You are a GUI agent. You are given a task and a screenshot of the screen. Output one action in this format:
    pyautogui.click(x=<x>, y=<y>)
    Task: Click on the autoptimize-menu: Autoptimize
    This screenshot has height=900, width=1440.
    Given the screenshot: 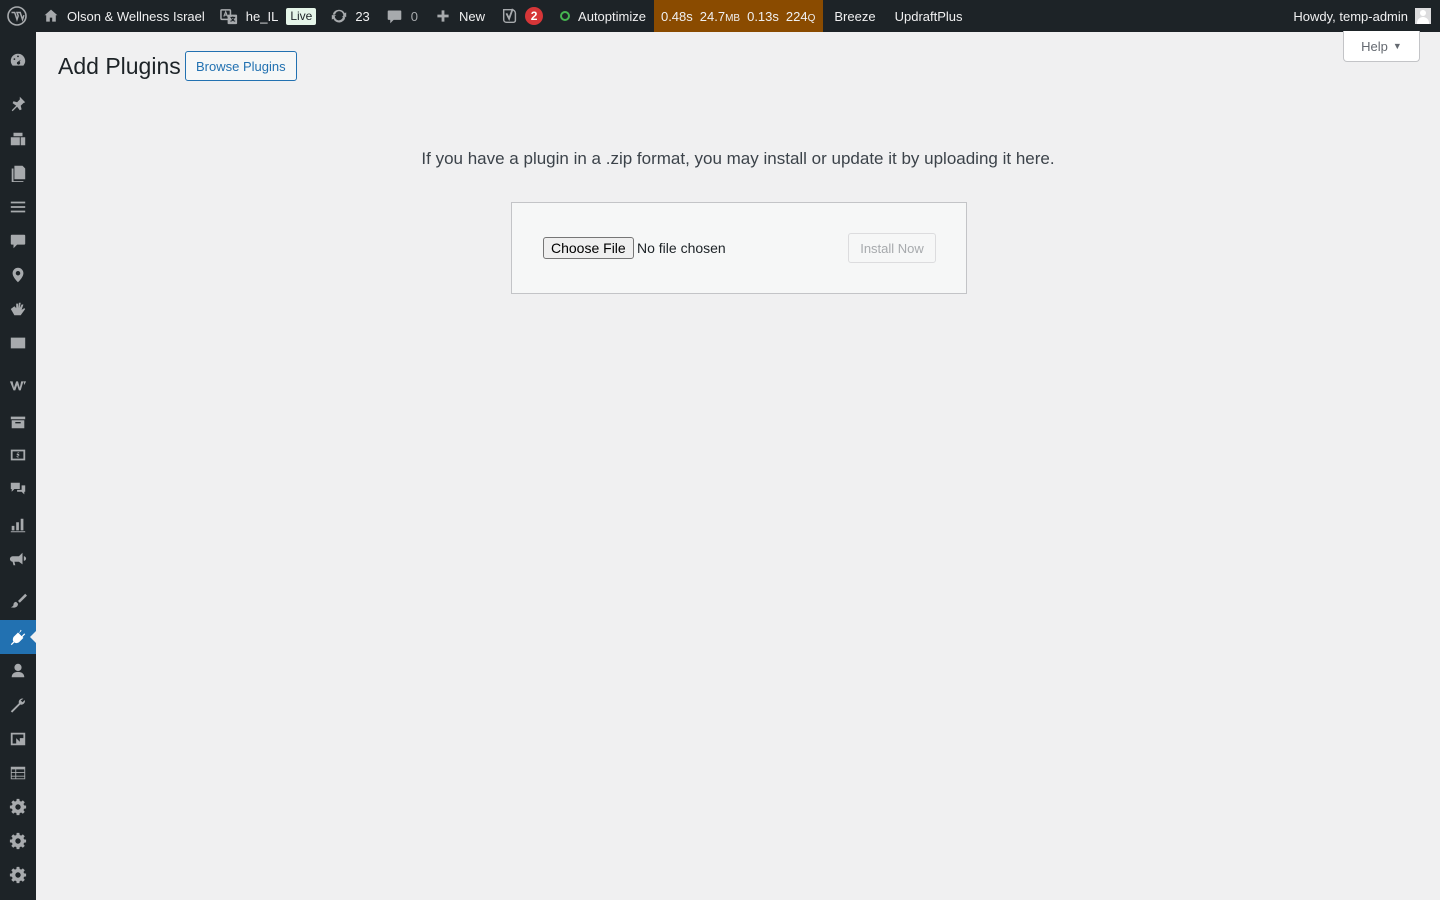 What is the action you would take?
    pyautogui.click(x=602, y=16)
    